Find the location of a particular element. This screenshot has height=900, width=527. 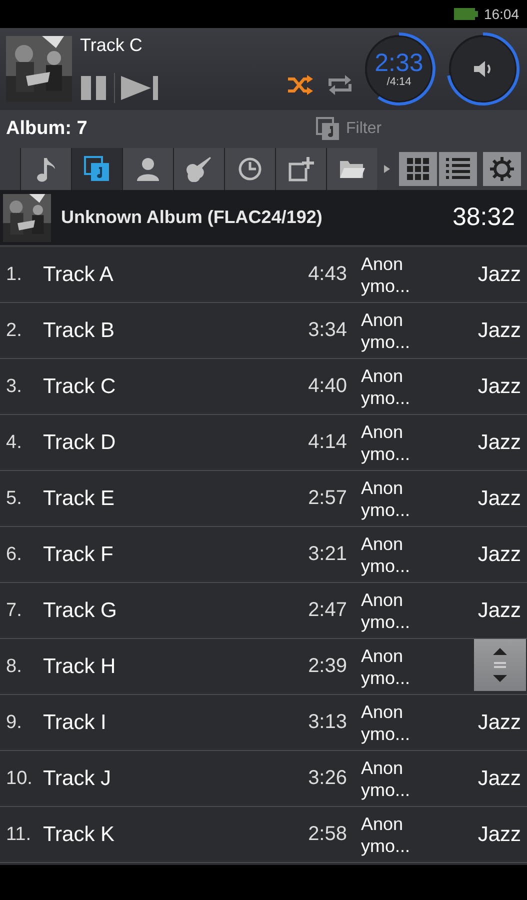

volume-ring is located at coordinates (483, 69).